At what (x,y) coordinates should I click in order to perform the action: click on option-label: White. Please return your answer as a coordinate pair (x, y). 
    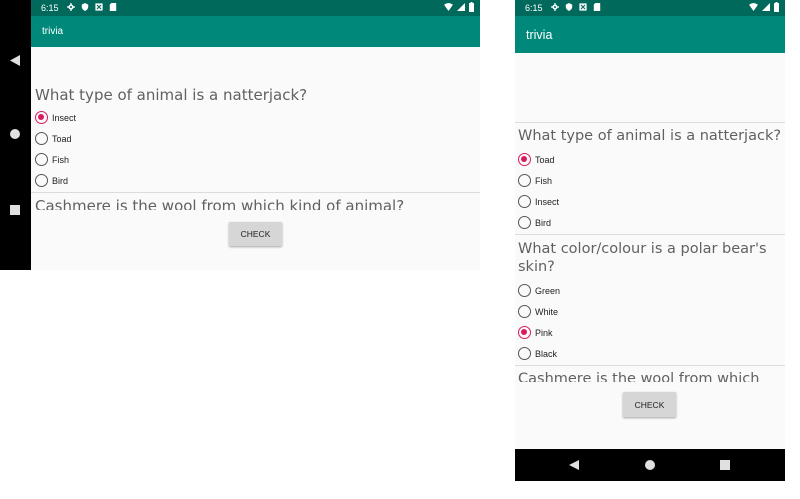
    Looking at the image, I should click on (547, 311).